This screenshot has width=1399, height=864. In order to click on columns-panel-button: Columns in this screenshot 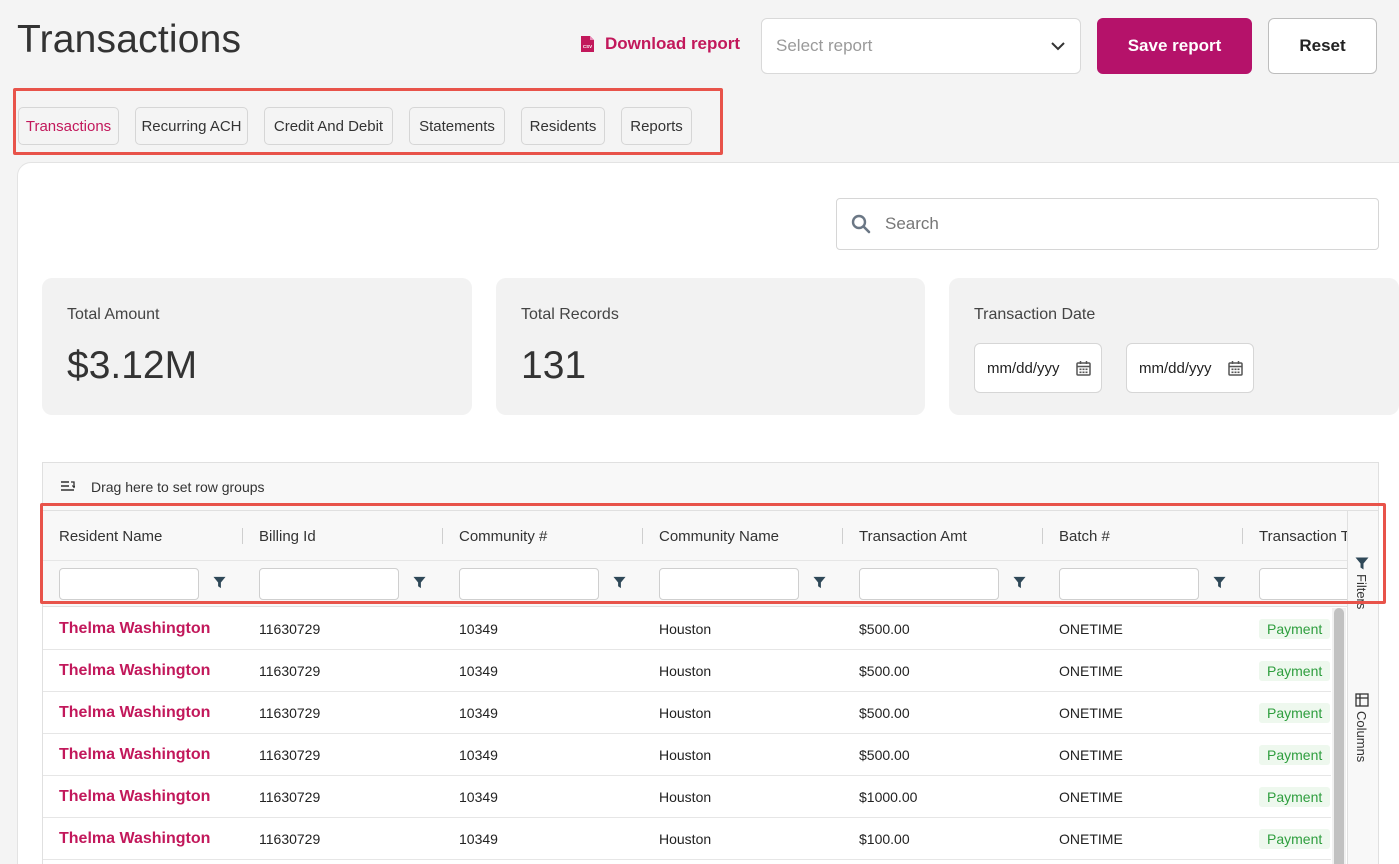, I will do `click(1361, 727)`.